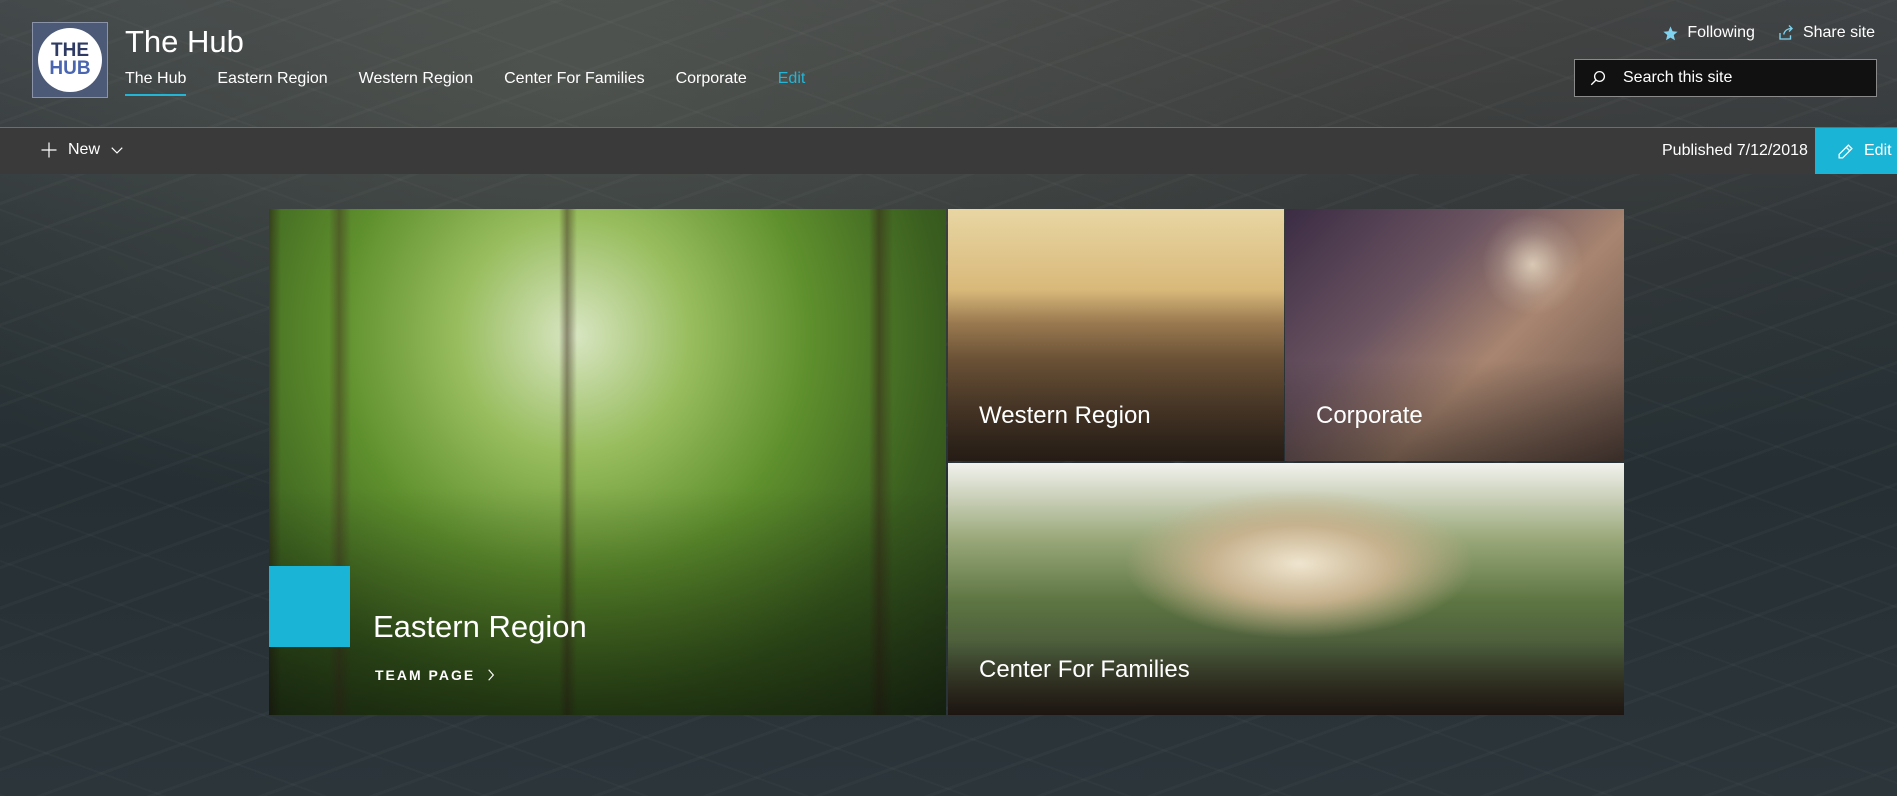 This screenshot has width=1897, height=796. What do you see at coordinates (491, 675) in the screenshot?
I see `chevron-right-icon` at bounding box center [491, 675].